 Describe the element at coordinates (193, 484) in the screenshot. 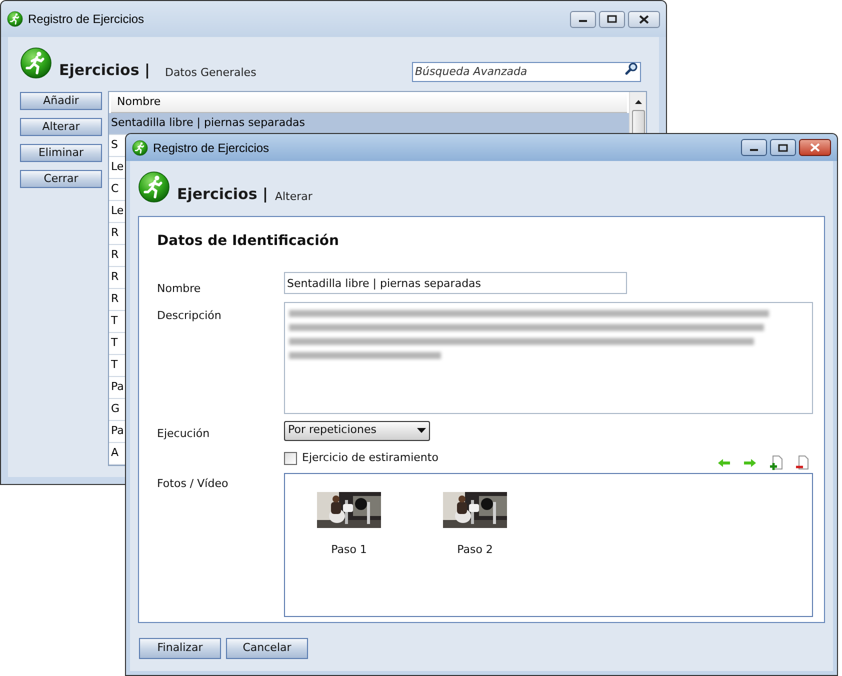

I see `field-label: Fotos / Vídeo` at that location.